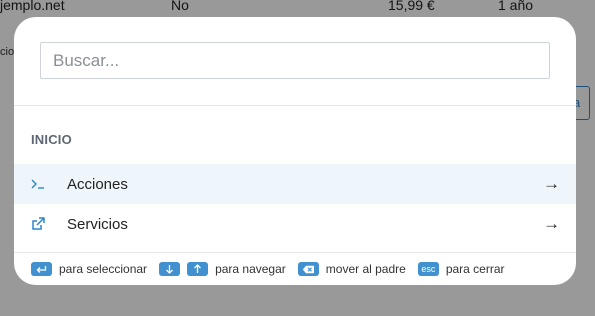  I want to click on search-input, so click(295, 60).